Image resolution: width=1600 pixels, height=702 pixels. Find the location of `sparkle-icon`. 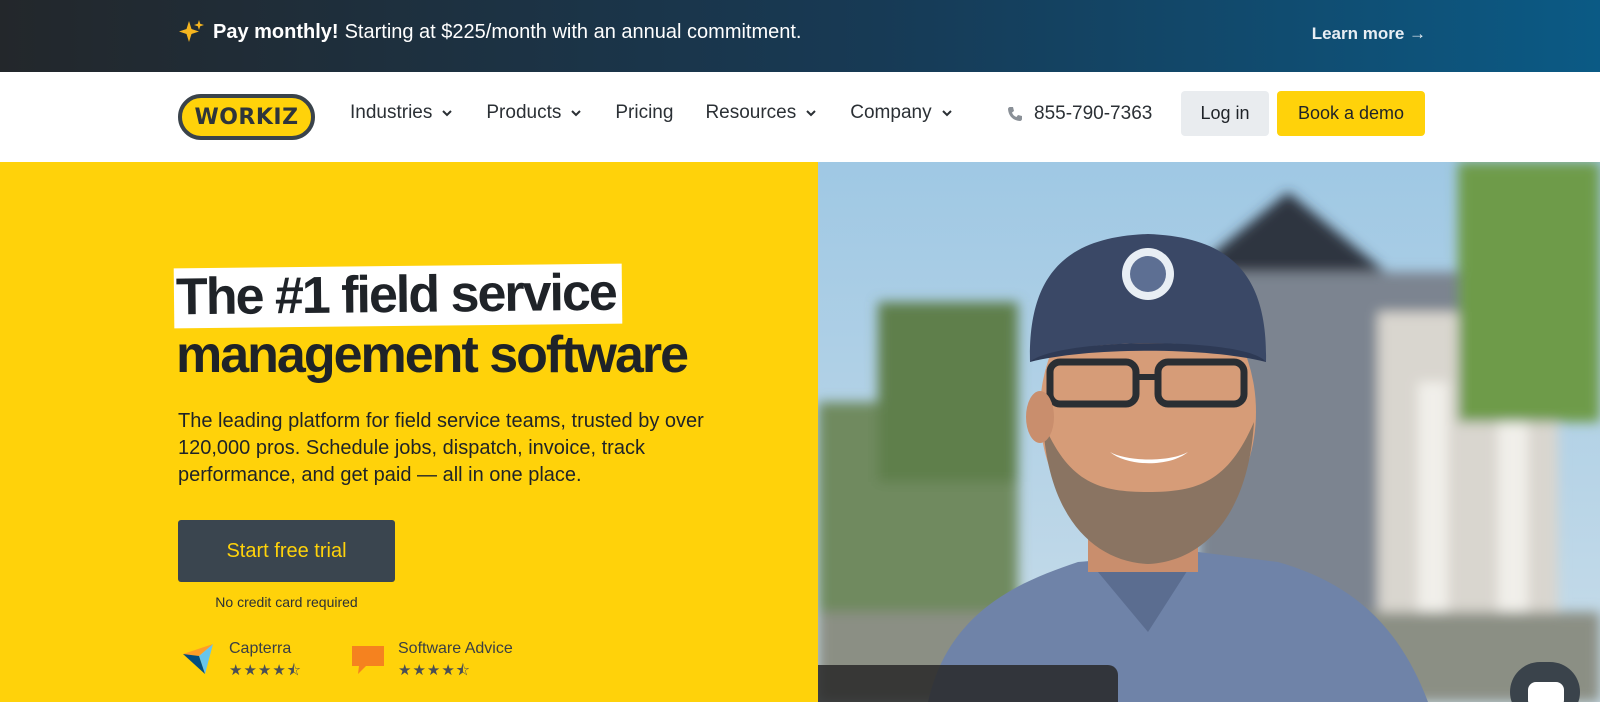

sparkle-icon is located at coordinates (191, 31).